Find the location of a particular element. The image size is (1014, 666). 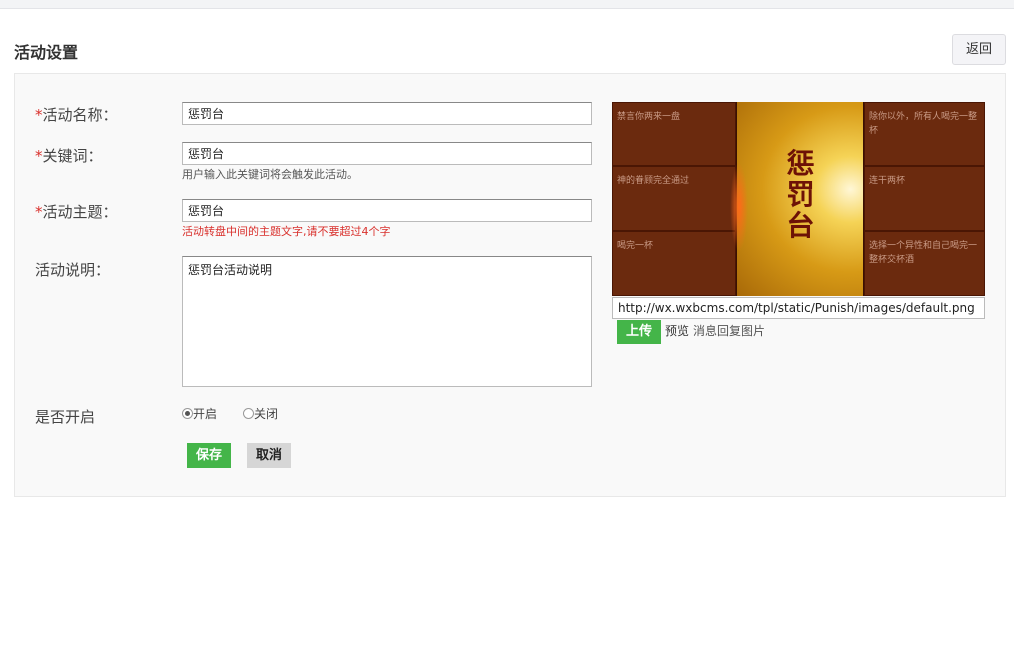

wheel-cell: 选择一个异性和自己喝完一整杯交杯酒 is located at coordinates (924, 263).